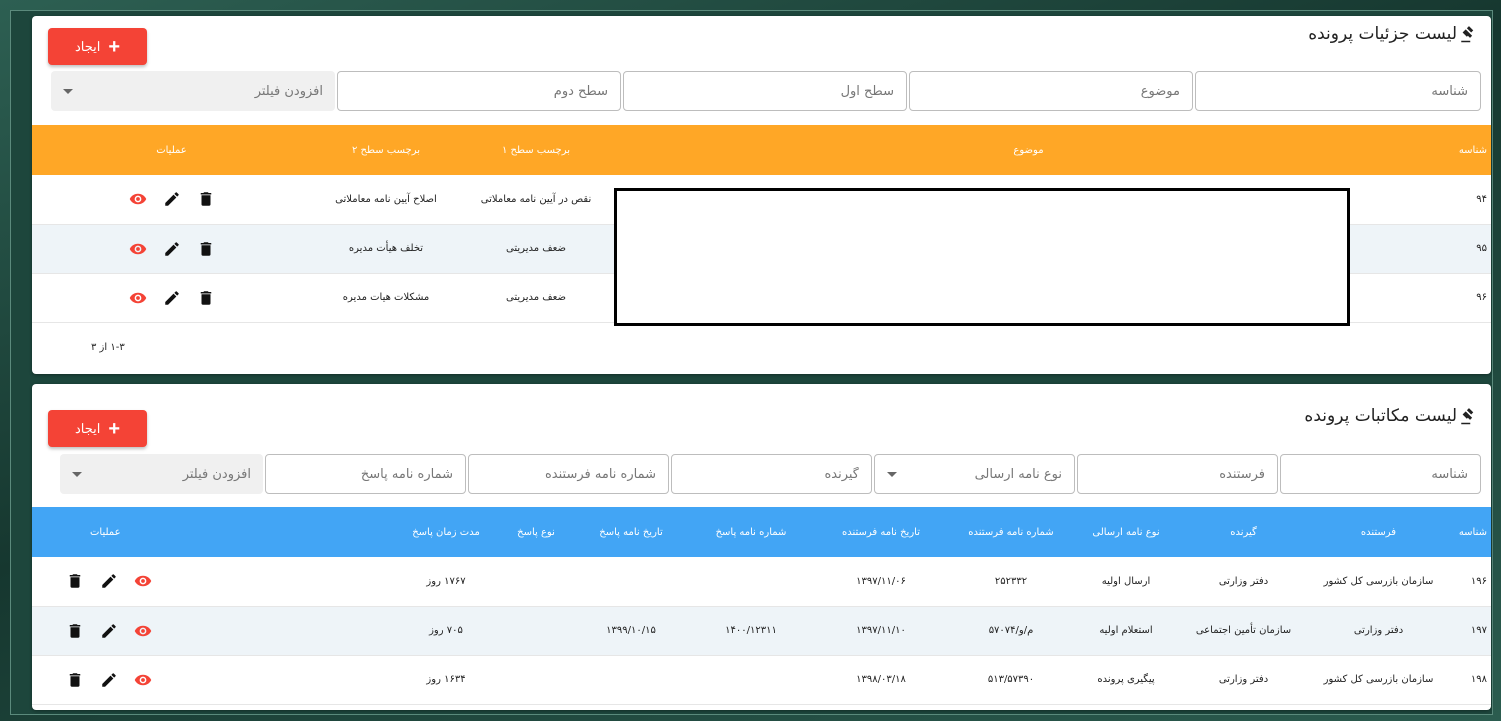 Image resolution: width=1501 pixels, height=721 pixels. Describe the element at coordinates (982, 257) in the screenshot. I see `redaction-box` at that location.